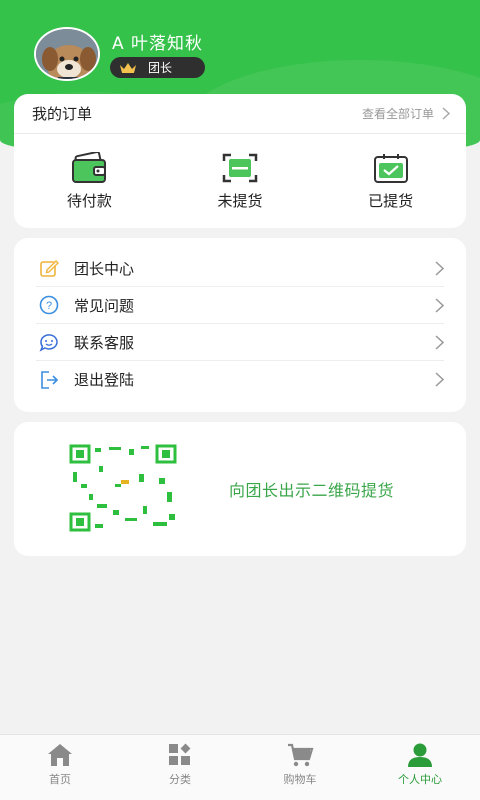  I want to click on question-icon: ?, so click(49, 305).